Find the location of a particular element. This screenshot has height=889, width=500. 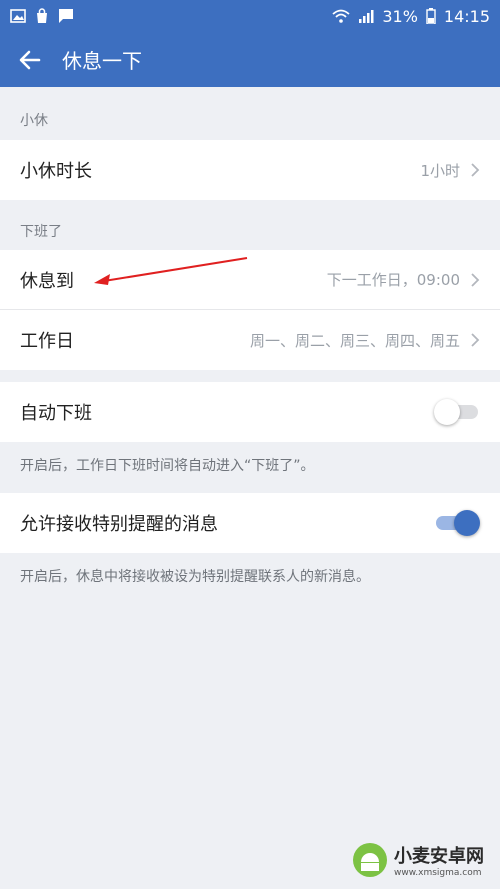

row-value: 1小时 is located at coordinates (440, 170).